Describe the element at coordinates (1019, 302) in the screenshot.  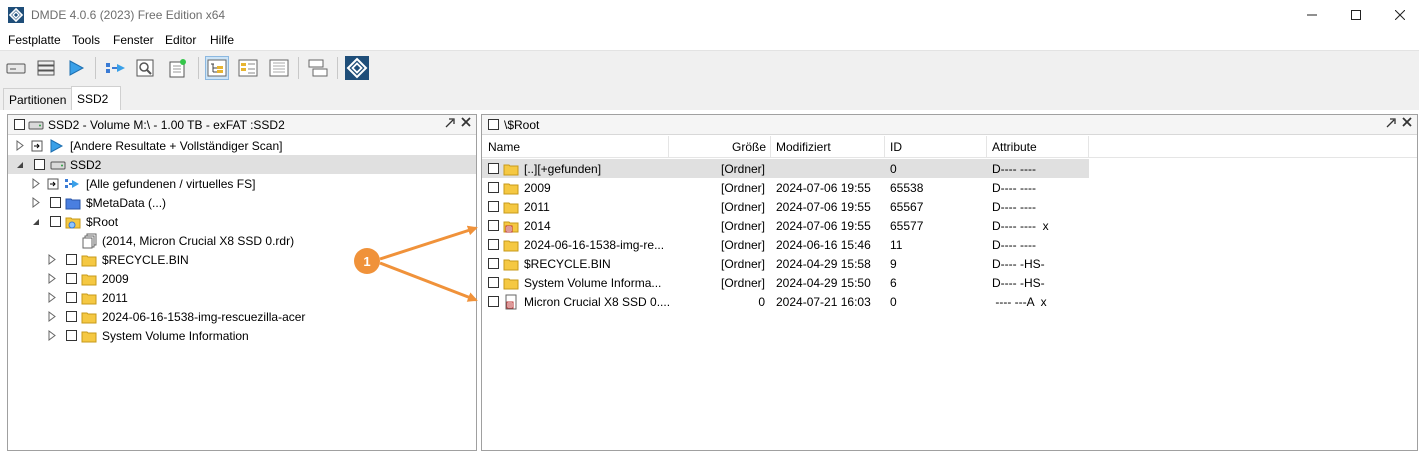
I see `cell-attribute: ---- ---A x` at that location.